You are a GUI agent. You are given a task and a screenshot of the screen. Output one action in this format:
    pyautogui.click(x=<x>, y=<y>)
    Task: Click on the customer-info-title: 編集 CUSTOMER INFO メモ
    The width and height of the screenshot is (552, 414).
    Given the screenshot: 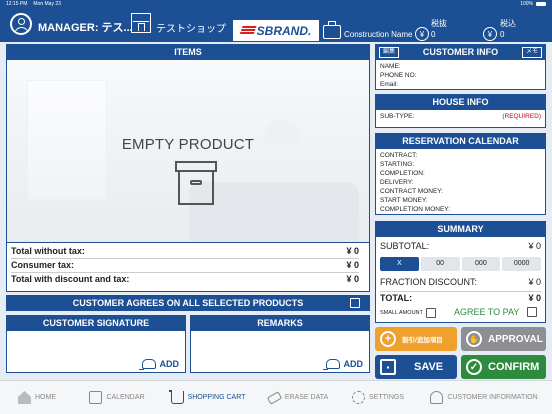 What is the action you would take?
    pyautogui.click(x=460, y=52)
    